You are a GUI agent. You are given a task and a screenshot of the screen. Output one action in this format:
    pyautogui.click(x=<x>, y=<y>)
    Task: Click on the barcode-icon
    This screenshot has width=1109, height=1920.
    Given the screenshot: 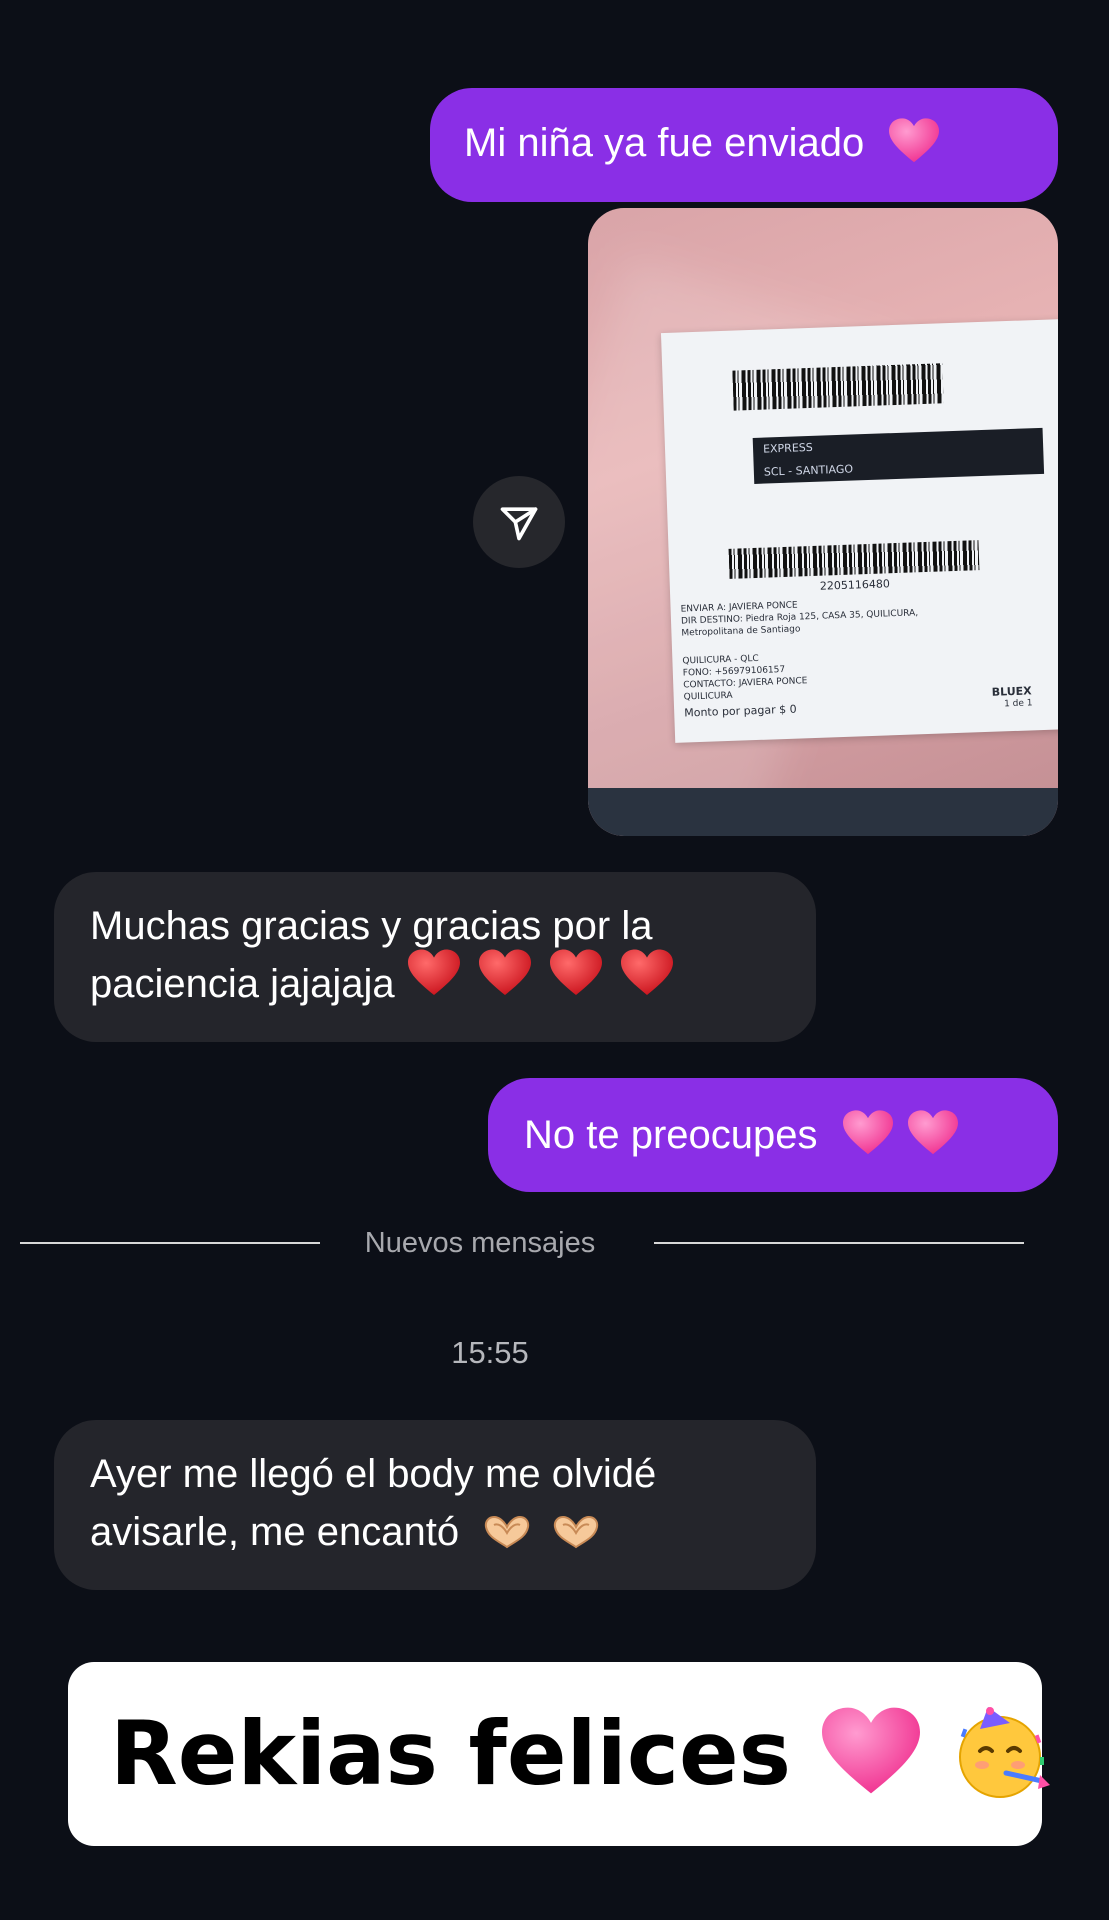 What is the action you would take?
    pyautogui.click(x=838, y=387)
    